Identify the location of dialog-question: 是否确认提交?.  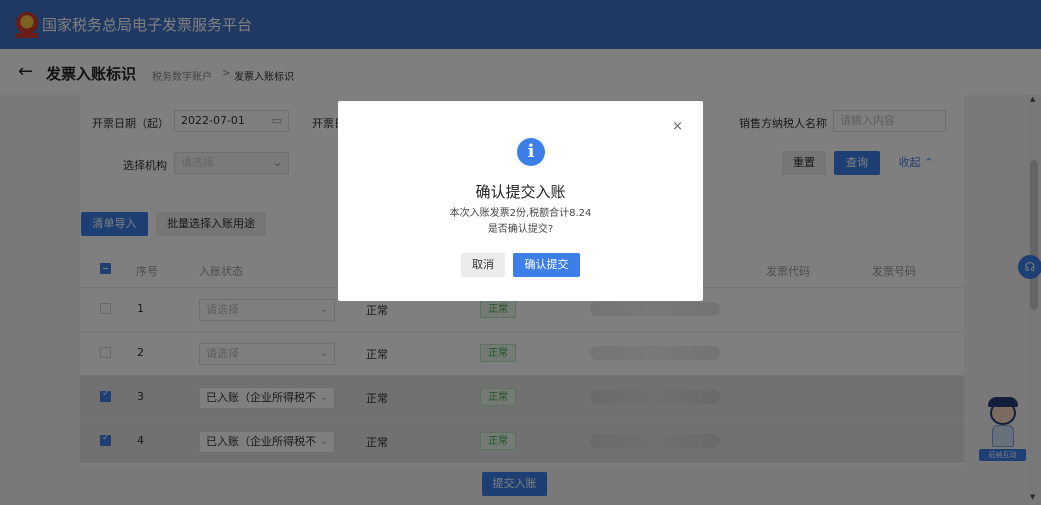
(520, 229).